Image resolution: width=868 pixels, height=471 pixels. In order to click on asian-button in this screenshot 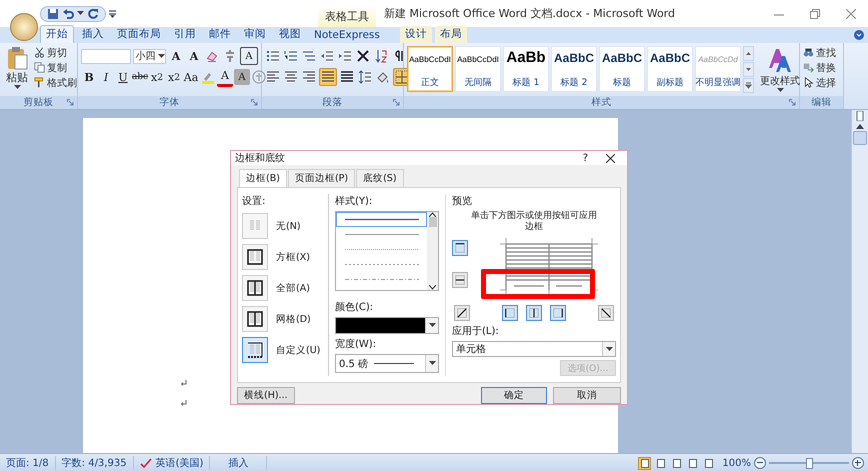, I will do `click(363, 56)`.